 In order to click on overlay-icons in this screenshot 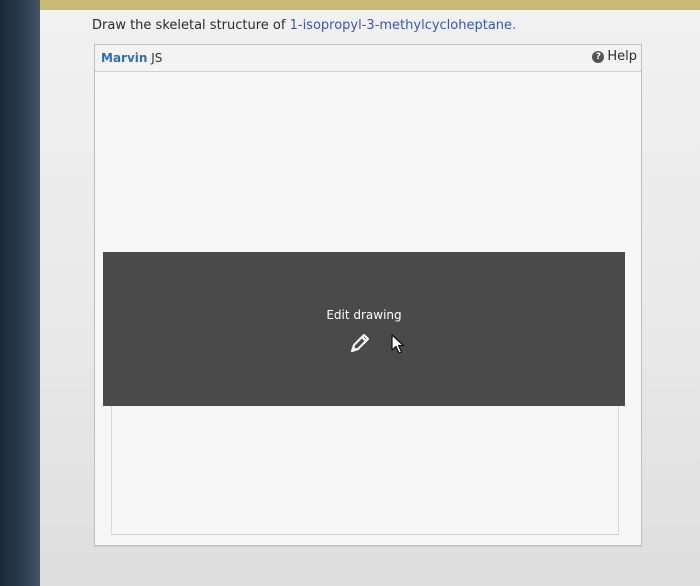, I will do `click(377, 345)`.